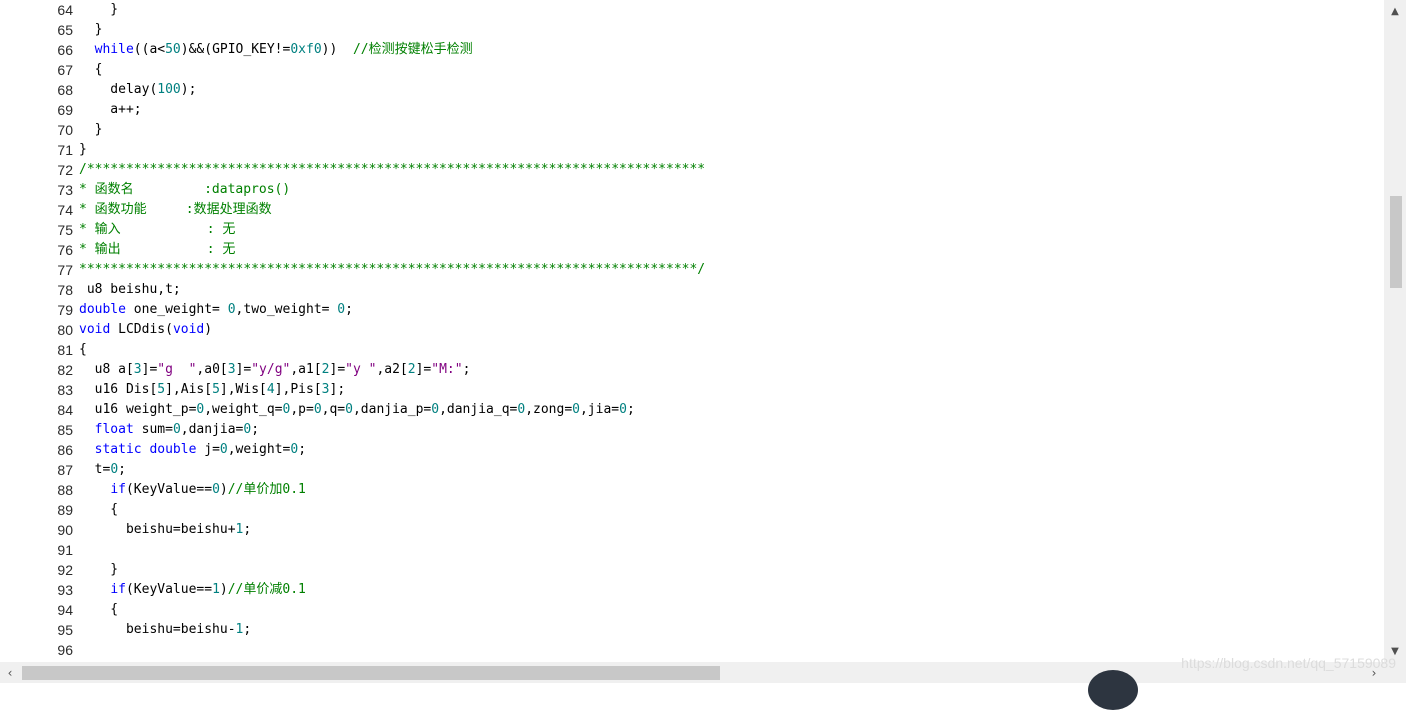  Describe the element at coordinates (692, 30) in the screenshot. I see `code-line: 65 }` at that location.